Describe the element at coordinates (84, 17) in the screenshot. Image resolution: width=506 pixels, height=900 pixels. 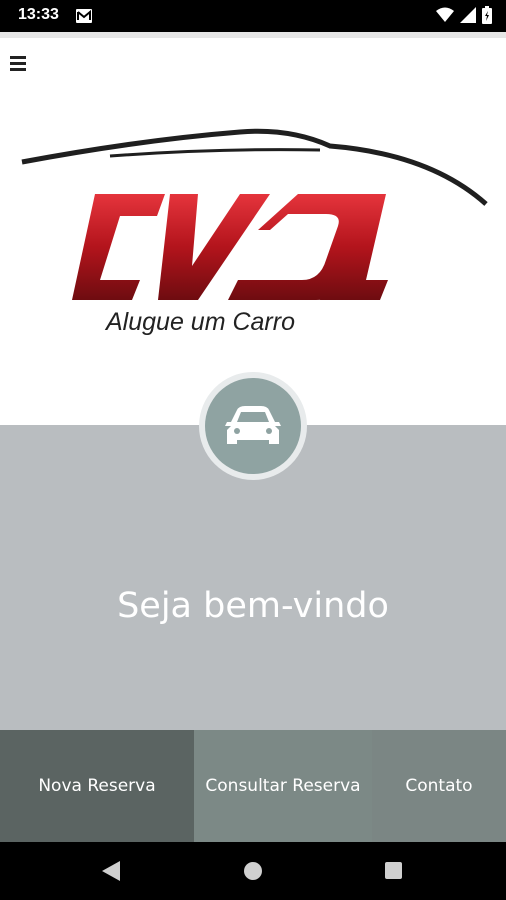
I see `mail-icon` at that location.